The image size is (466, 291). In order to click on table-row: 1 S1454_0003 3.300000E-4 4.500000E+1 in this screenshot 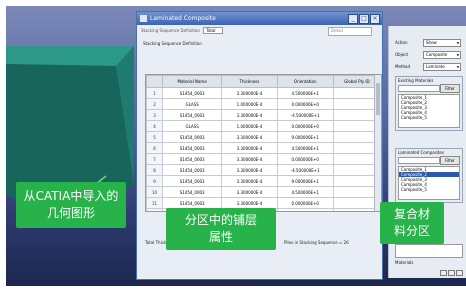, I will do `click(263, 93)`.